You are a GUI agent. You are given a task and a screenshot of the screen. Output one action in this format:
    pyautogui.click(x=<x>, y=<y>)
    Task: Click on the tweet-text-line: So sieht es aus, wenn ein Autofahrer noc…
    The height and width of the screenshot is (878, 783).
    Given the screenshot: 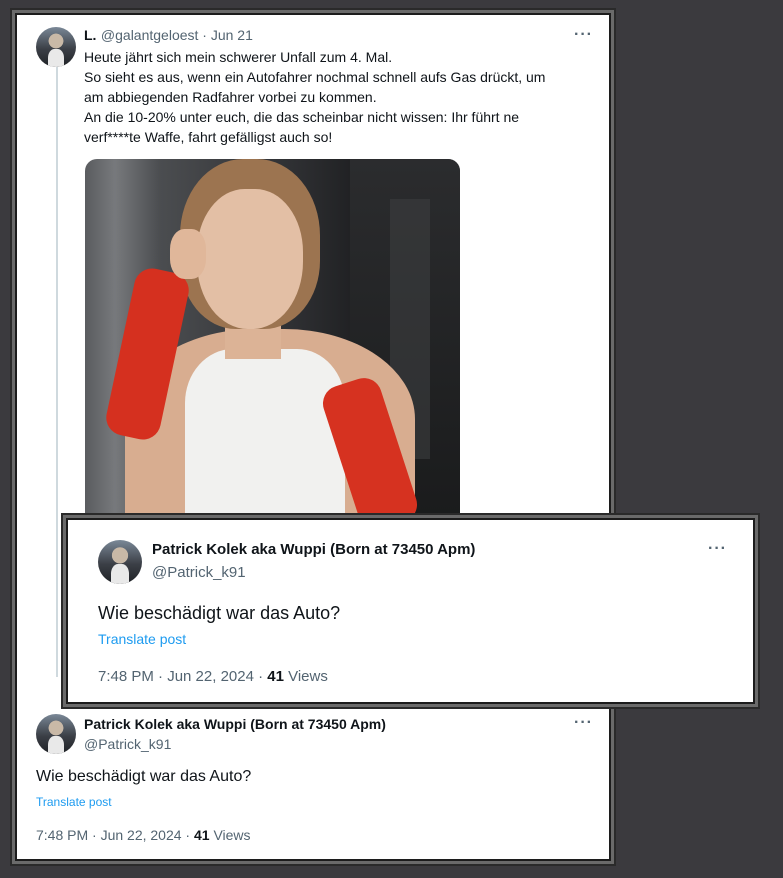 What is the action you would take?
    pyautogui.click(x=315, y=77)
    